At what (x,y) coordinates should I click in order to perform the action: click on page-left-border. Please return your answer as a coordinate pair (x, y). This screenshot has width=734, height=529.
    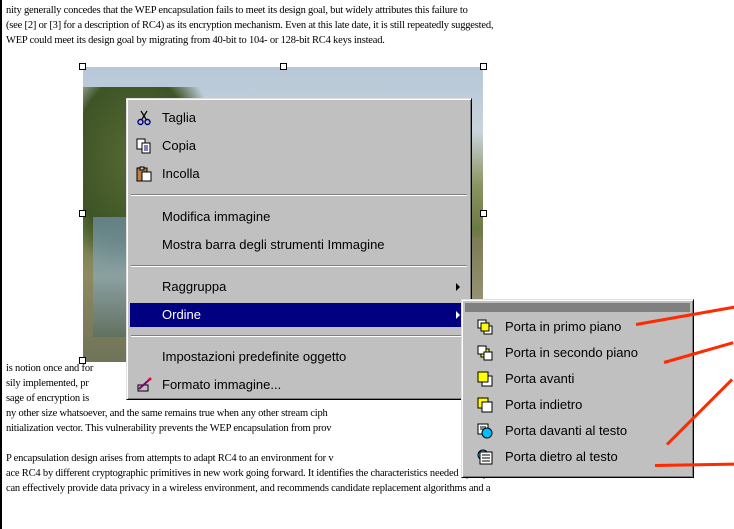
    Looking at the image, I should click on (1, 264).